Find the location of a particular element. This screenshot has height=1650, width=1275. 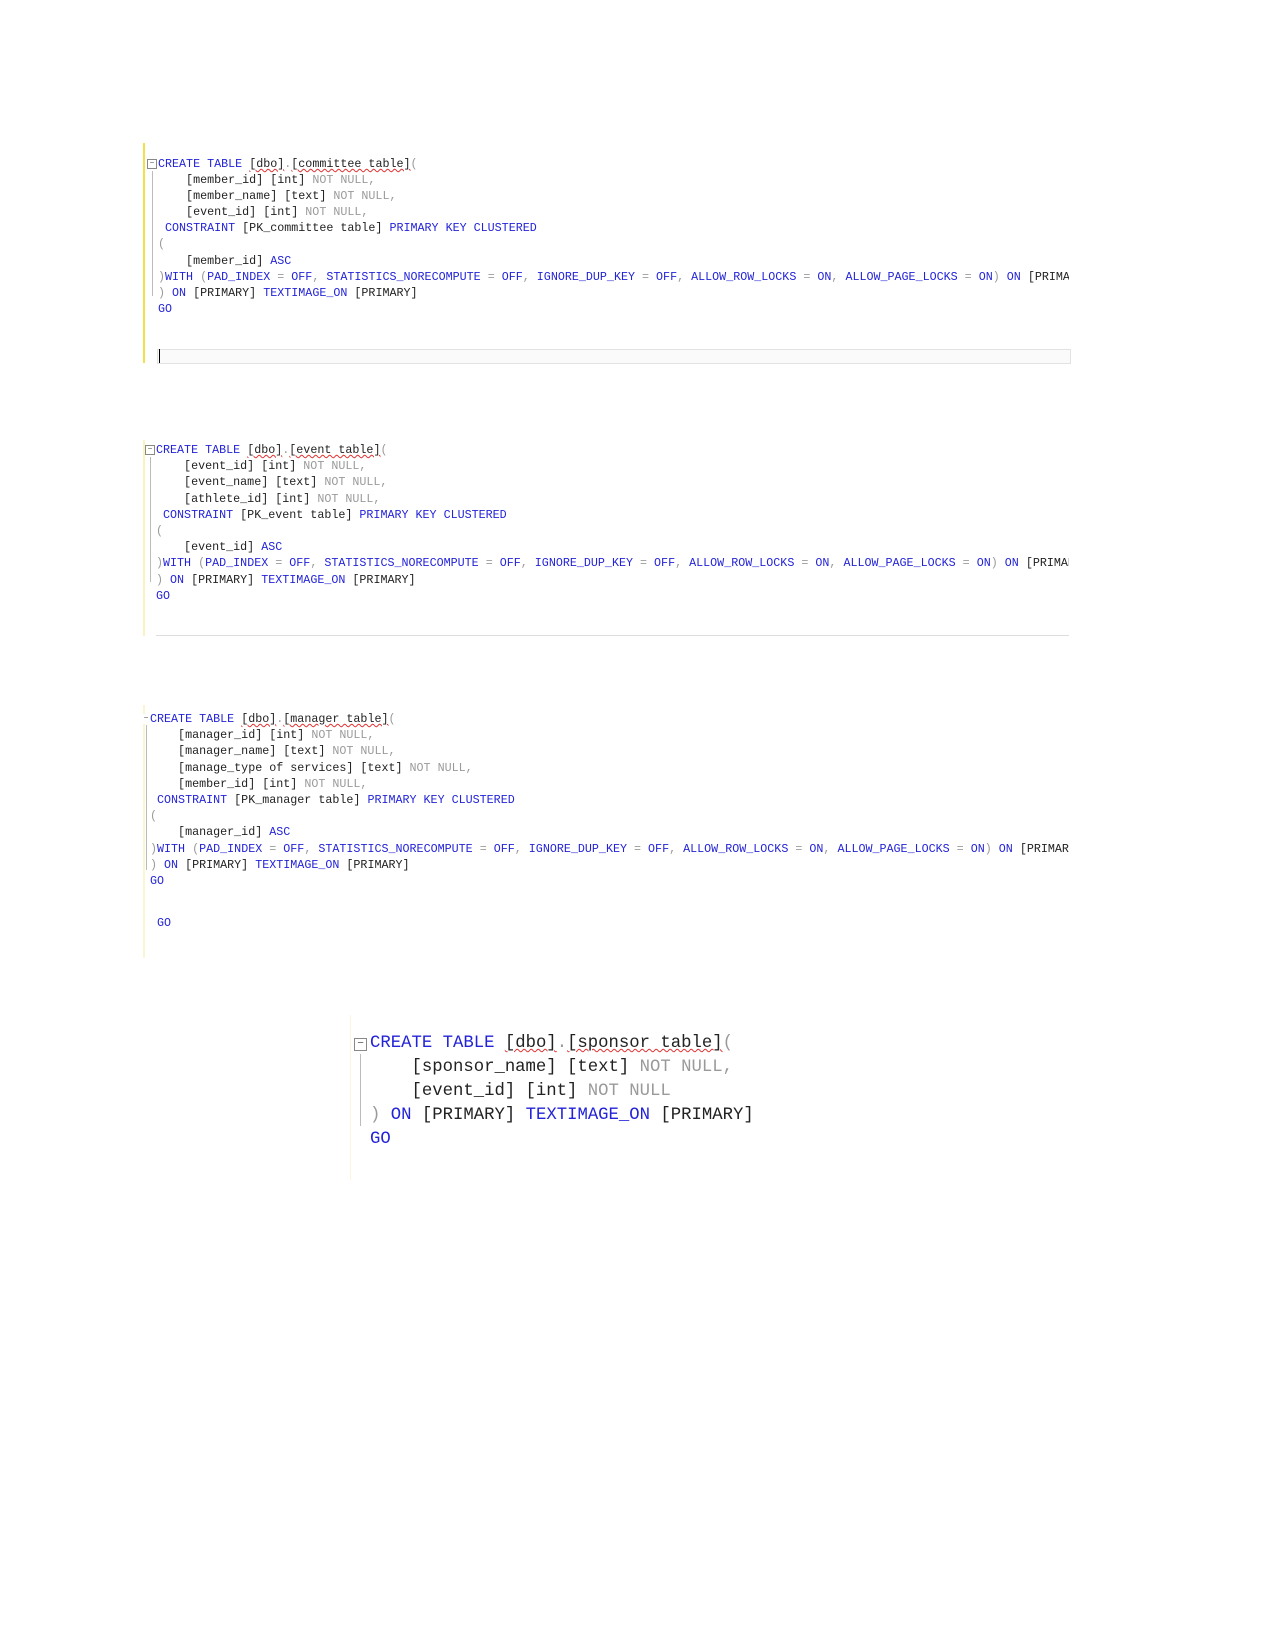

sql-operator: NOT NULL is located at coordinates (629, 1091).